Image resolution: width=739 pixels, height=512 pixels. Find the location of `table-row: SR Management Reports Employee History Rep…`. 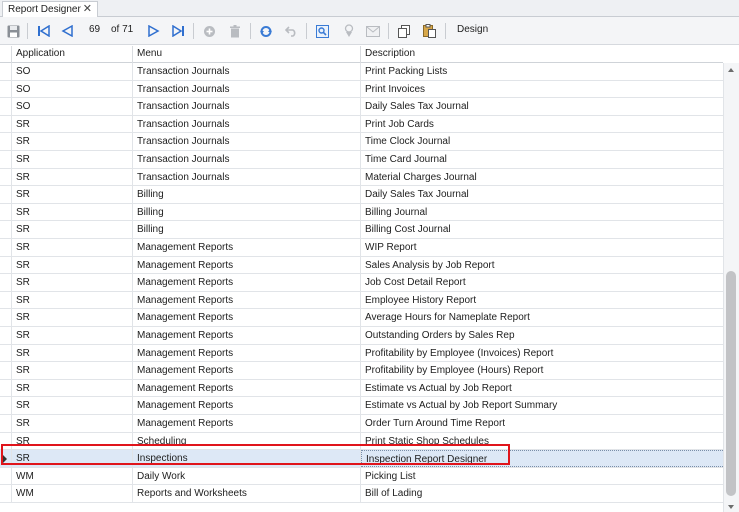

table-row: SR Management Reports Employee History Rep… is located at coordinates (361, 300).